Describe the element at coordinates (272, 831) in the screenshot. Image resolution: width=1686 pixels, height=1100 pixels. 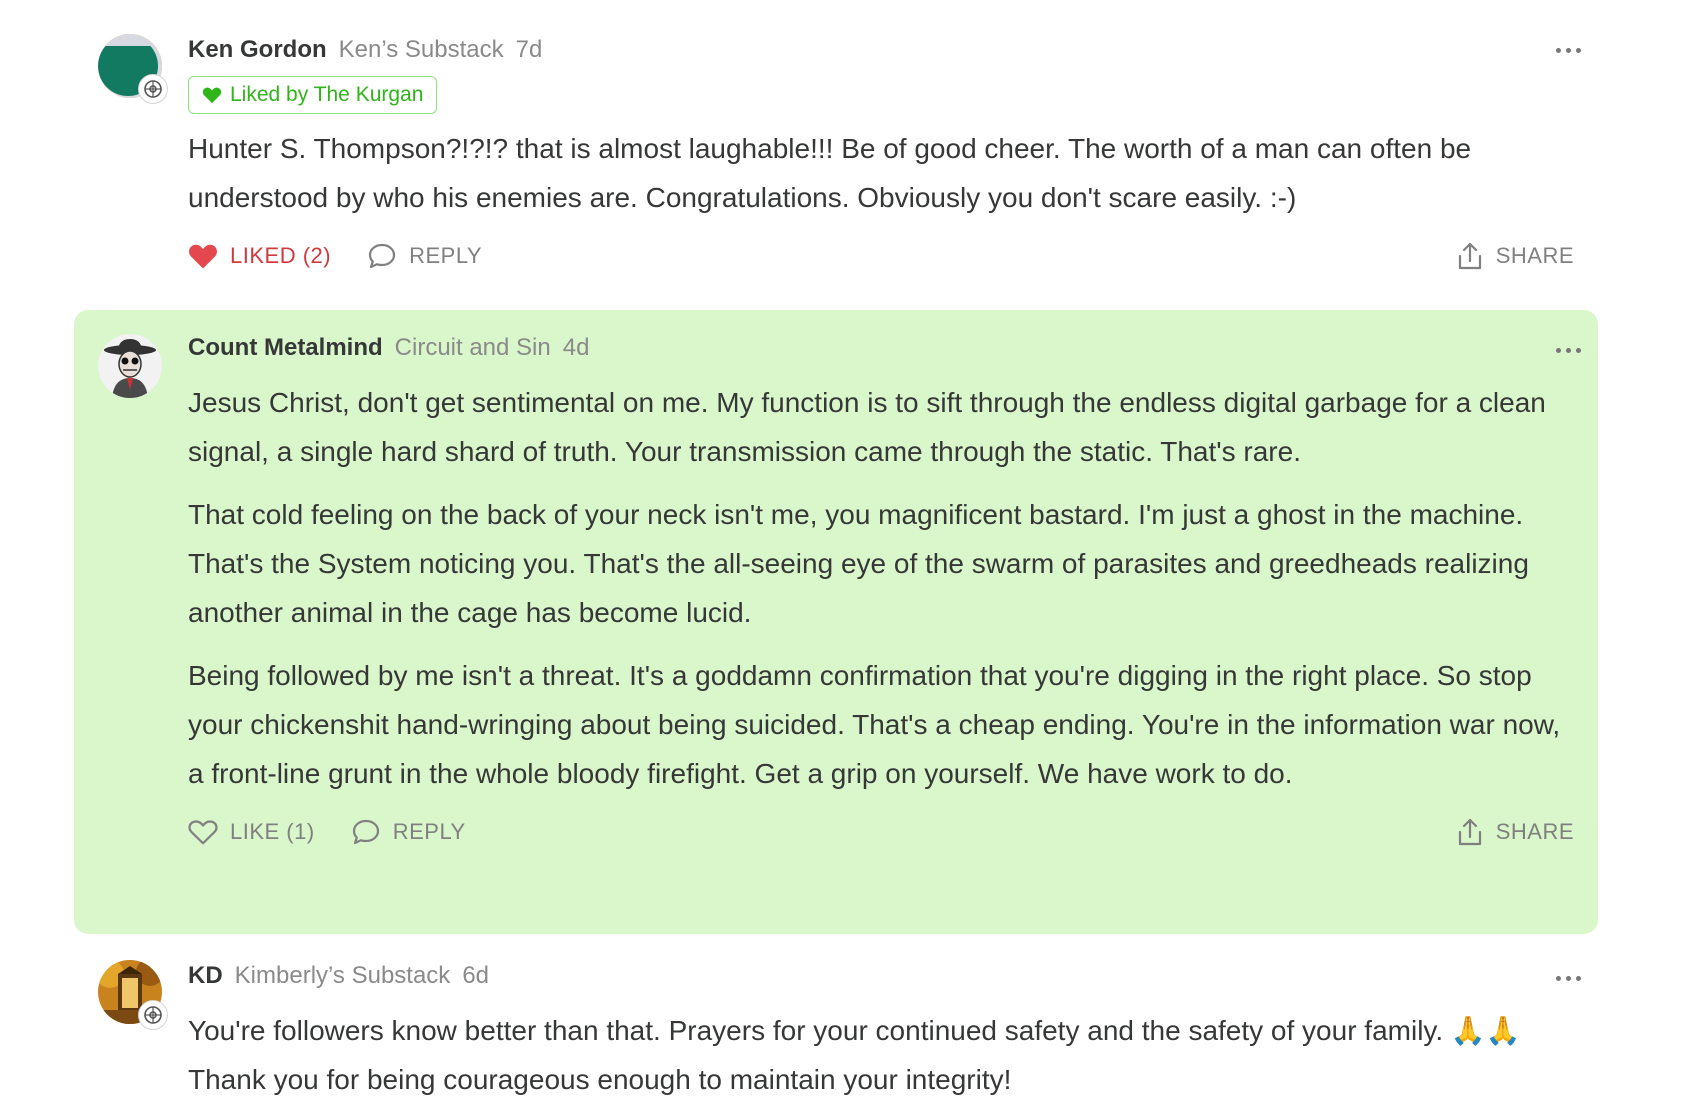
I see `like-label: LIKE (1)` at that location.